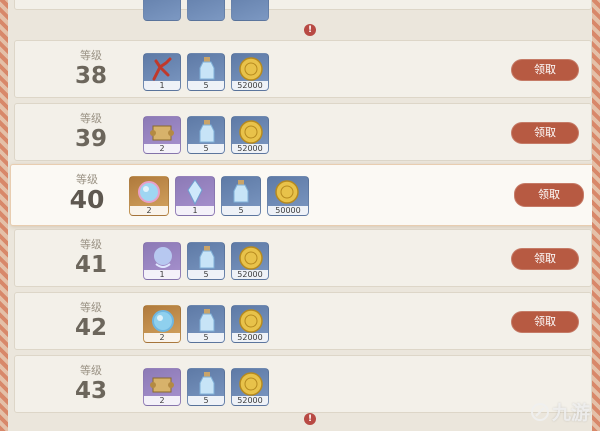 The height and width of the screenshot is (431, 600). What do you see at coordinates (195, 192) in the screenshot?
I see `crystal-shard-icon` at bounding box center [195, 192].